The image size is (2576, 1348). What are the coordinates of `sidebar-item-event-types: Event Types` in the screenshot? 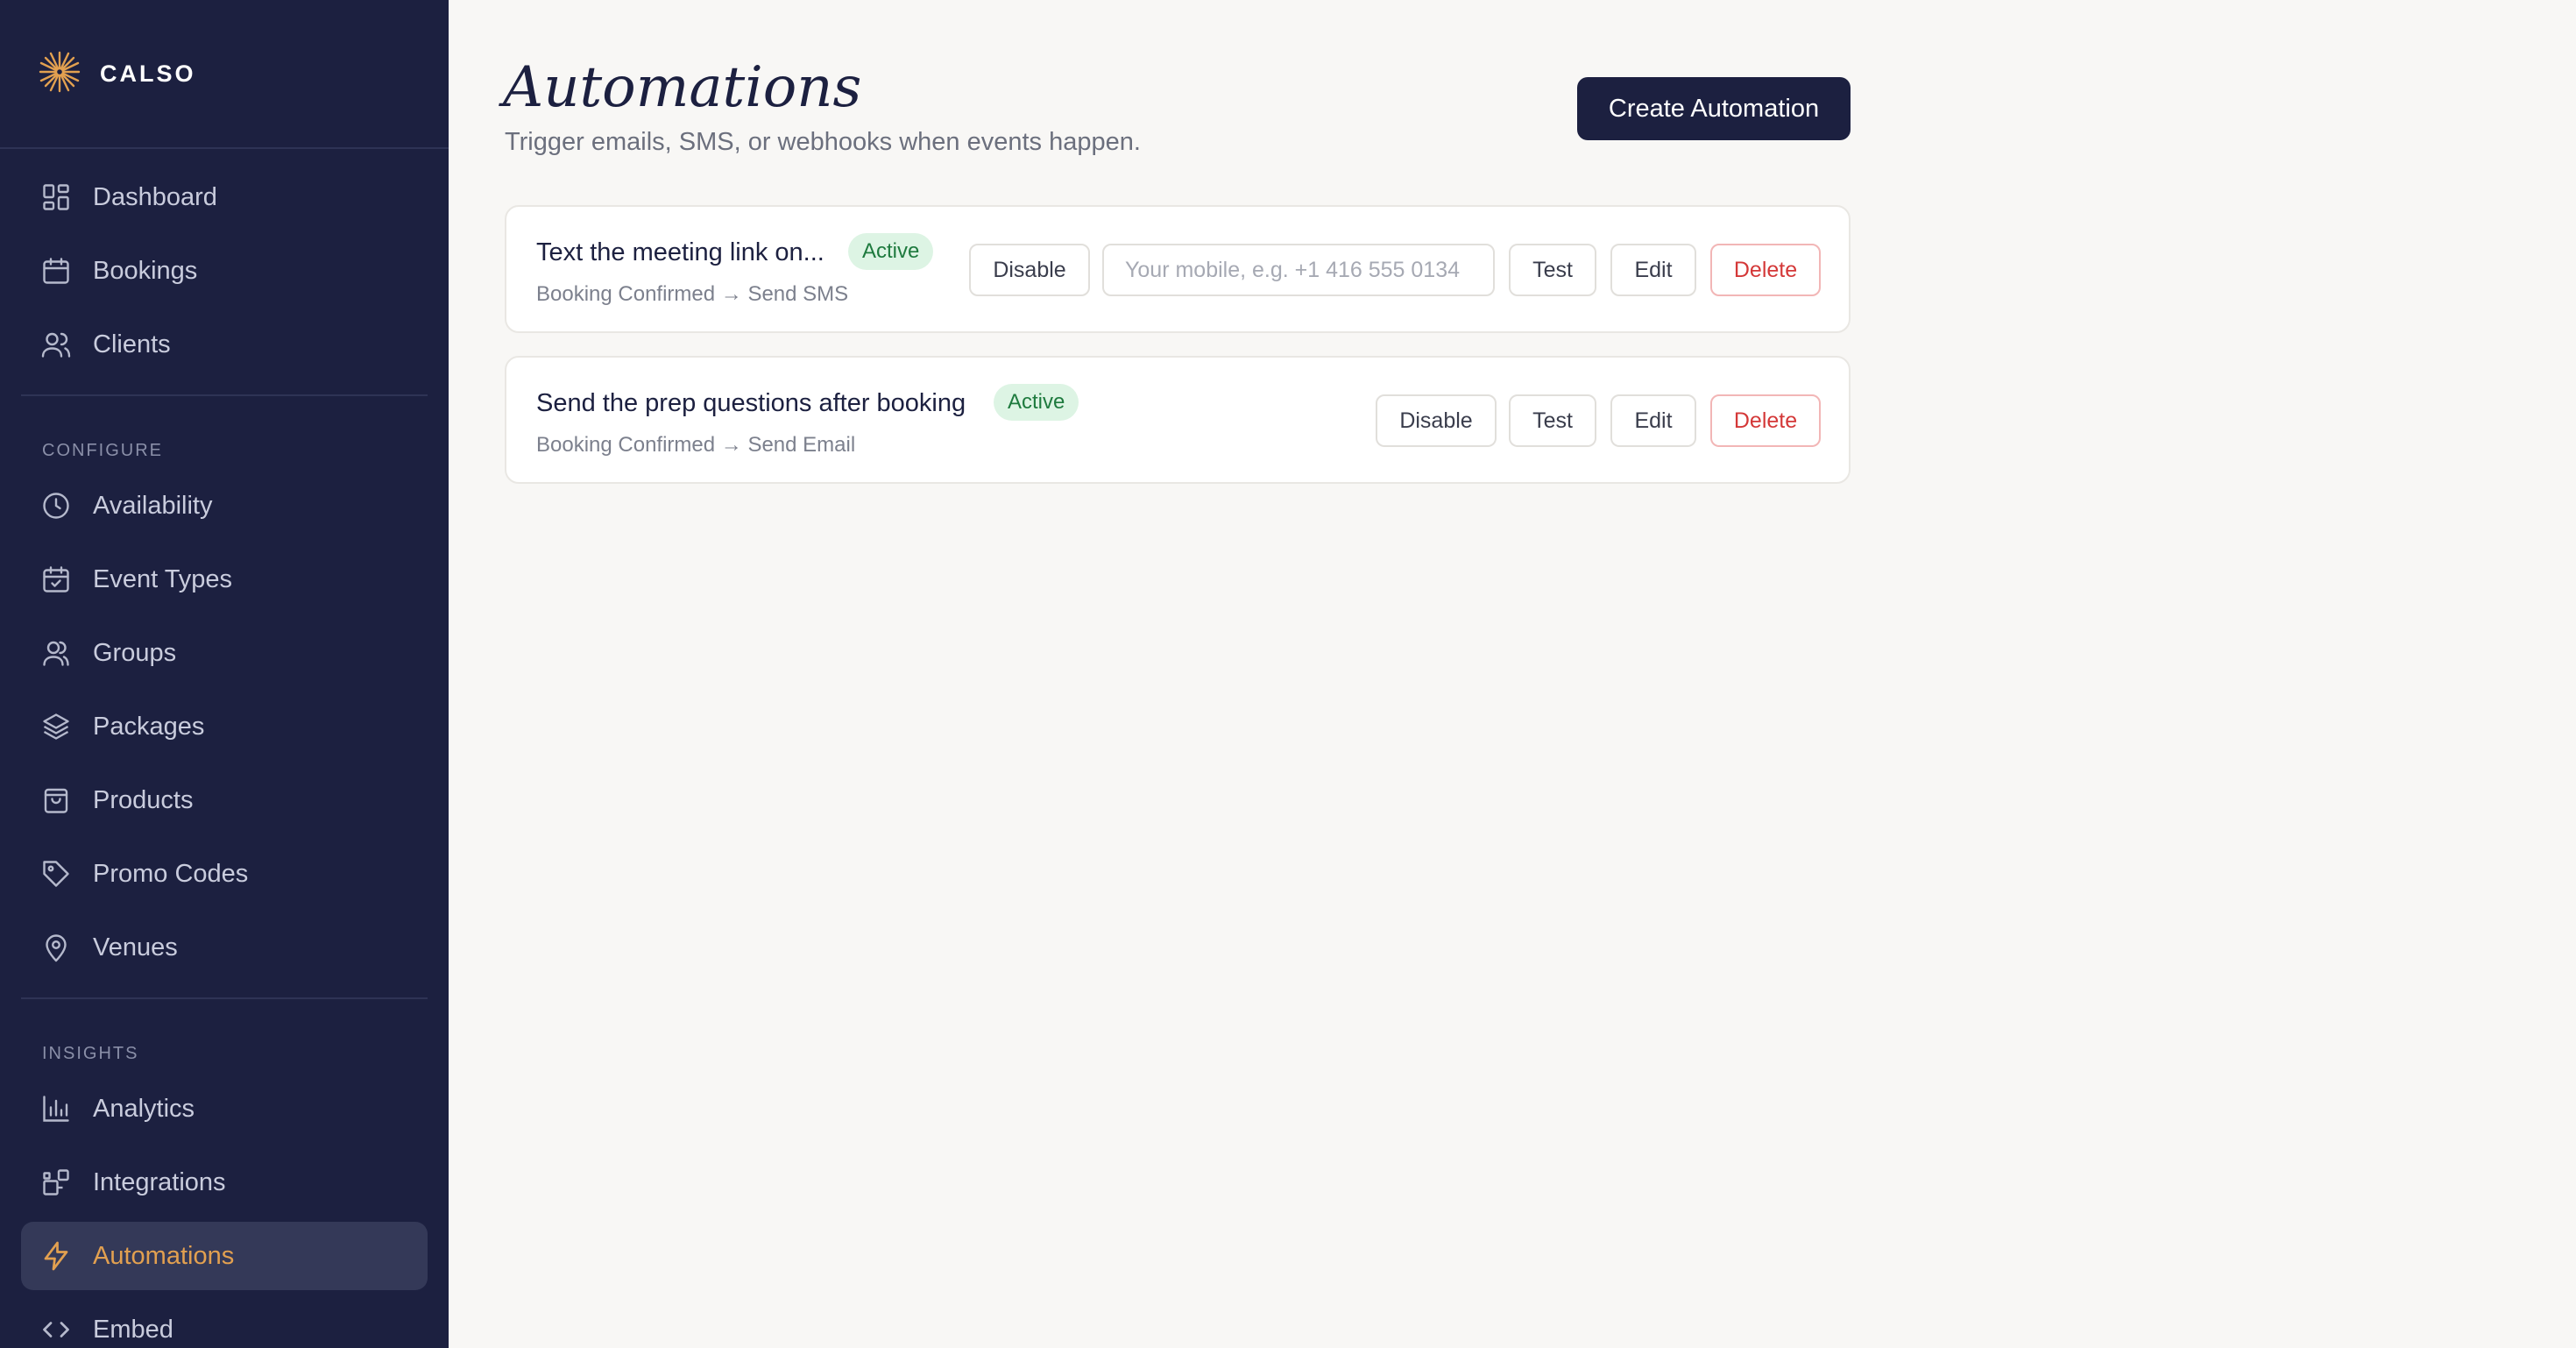 It's located at (224, 579).